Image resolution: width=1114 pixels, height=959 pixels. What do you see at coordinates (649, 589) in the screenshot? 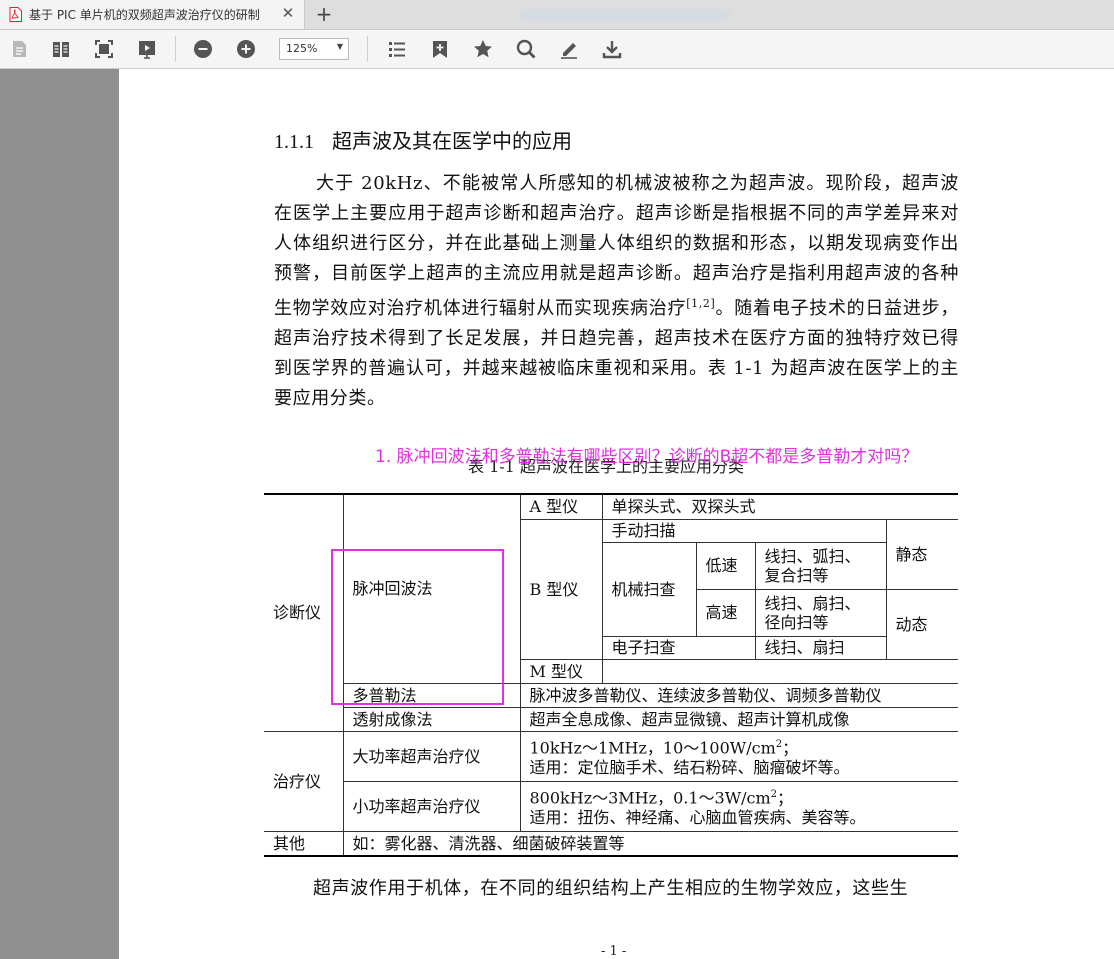
I see `table-cell: 机械扫查` at bounding box center [649, 589].